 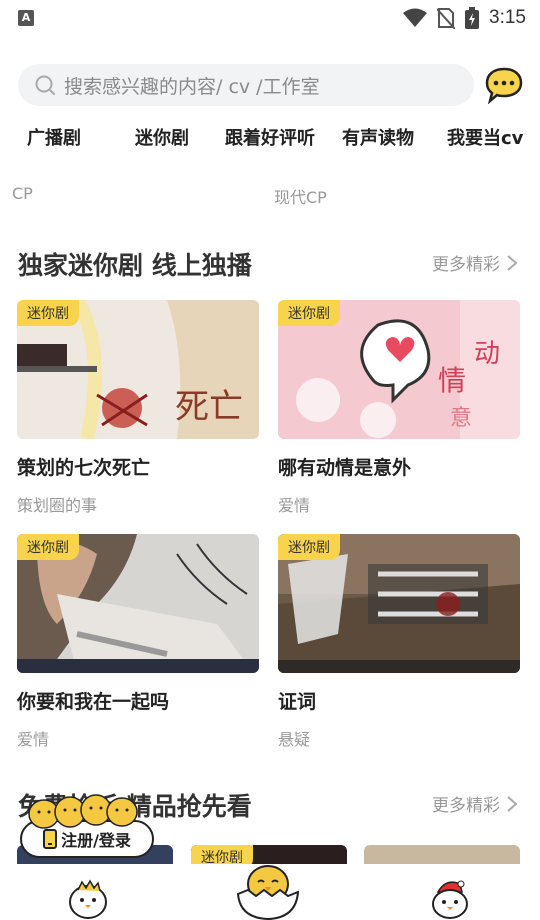 What do you see at coordinates (461, 418) in the screenshot?
I see `svg-text: 意` at bounding box center [461, 418].